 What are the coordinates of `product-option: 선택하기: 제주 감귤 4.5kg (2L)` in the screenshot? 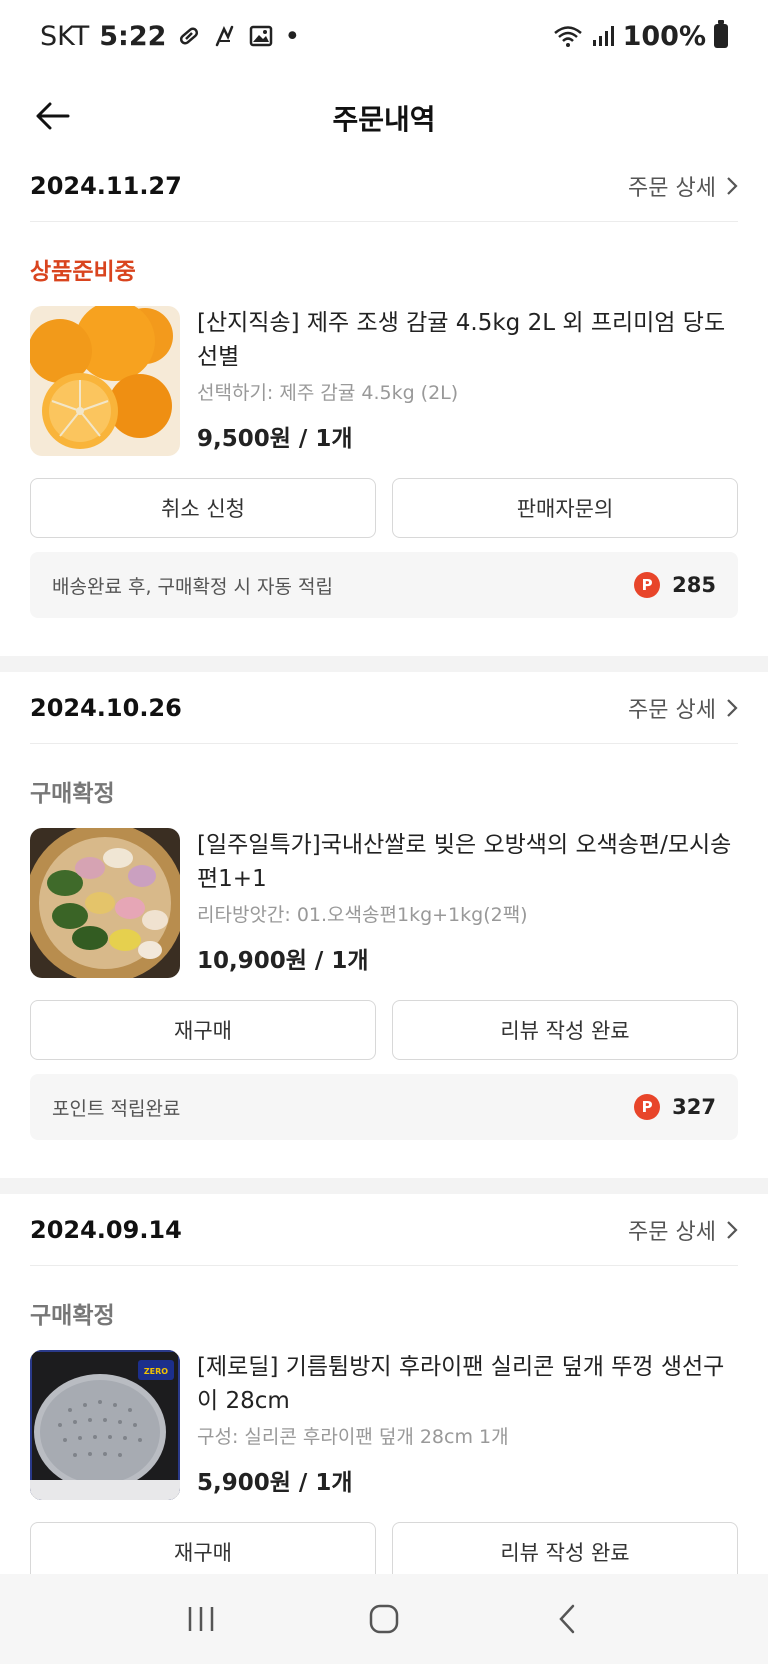 It's located at (328, 393).